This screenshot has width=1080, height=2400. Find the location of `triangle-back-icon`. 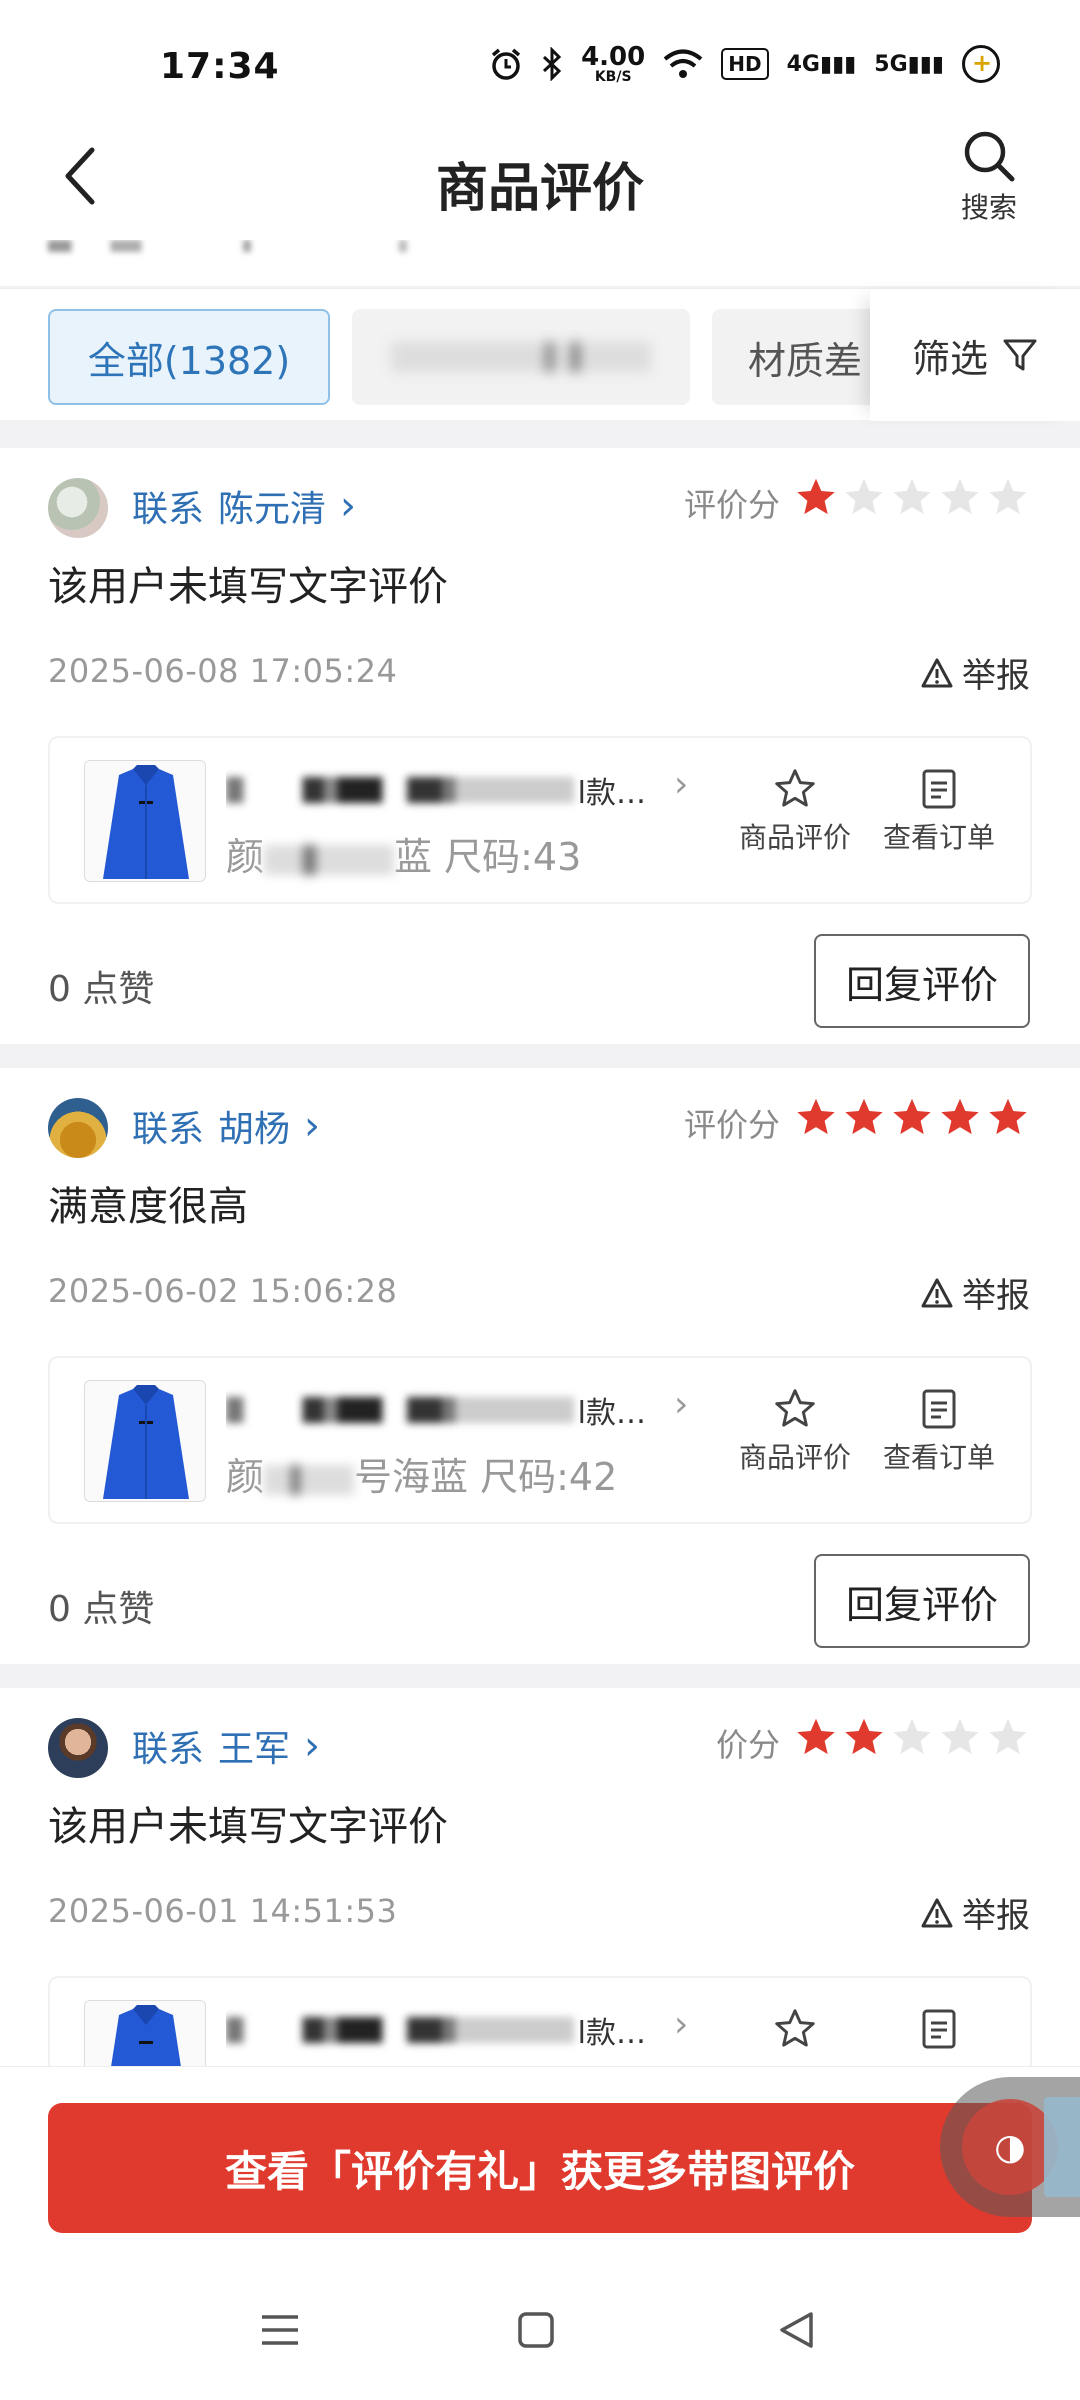

triangle-back-icon is located at coordinates (796, 2330).